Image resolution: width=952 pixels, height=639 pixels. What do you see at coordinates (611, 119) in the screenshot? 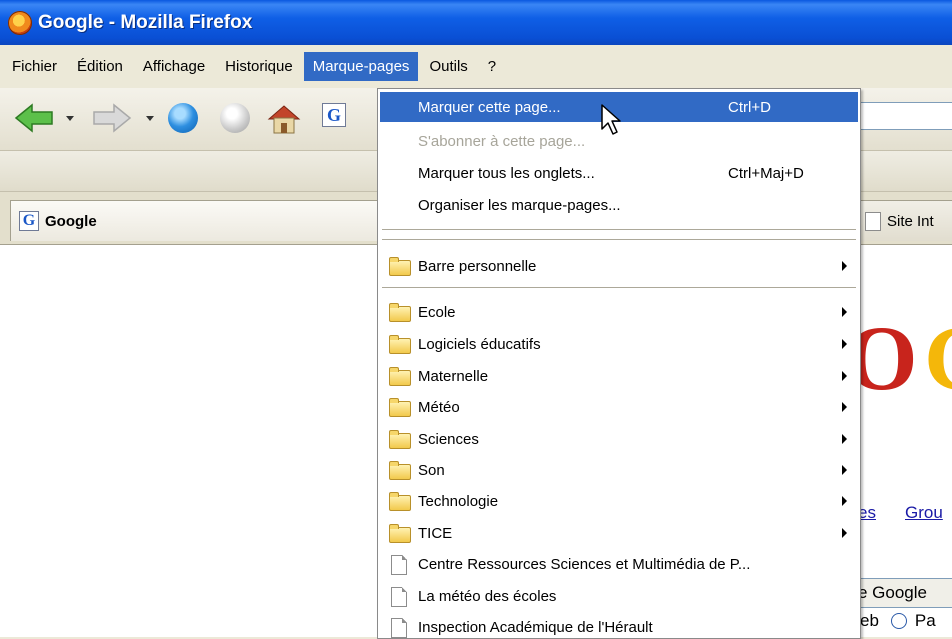
I see `mouse-cursor-icon` at bounding box center [611, 119].